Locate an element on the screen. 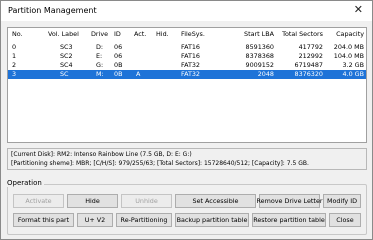  cell-no: 1 is located at coordinates (14, 56).